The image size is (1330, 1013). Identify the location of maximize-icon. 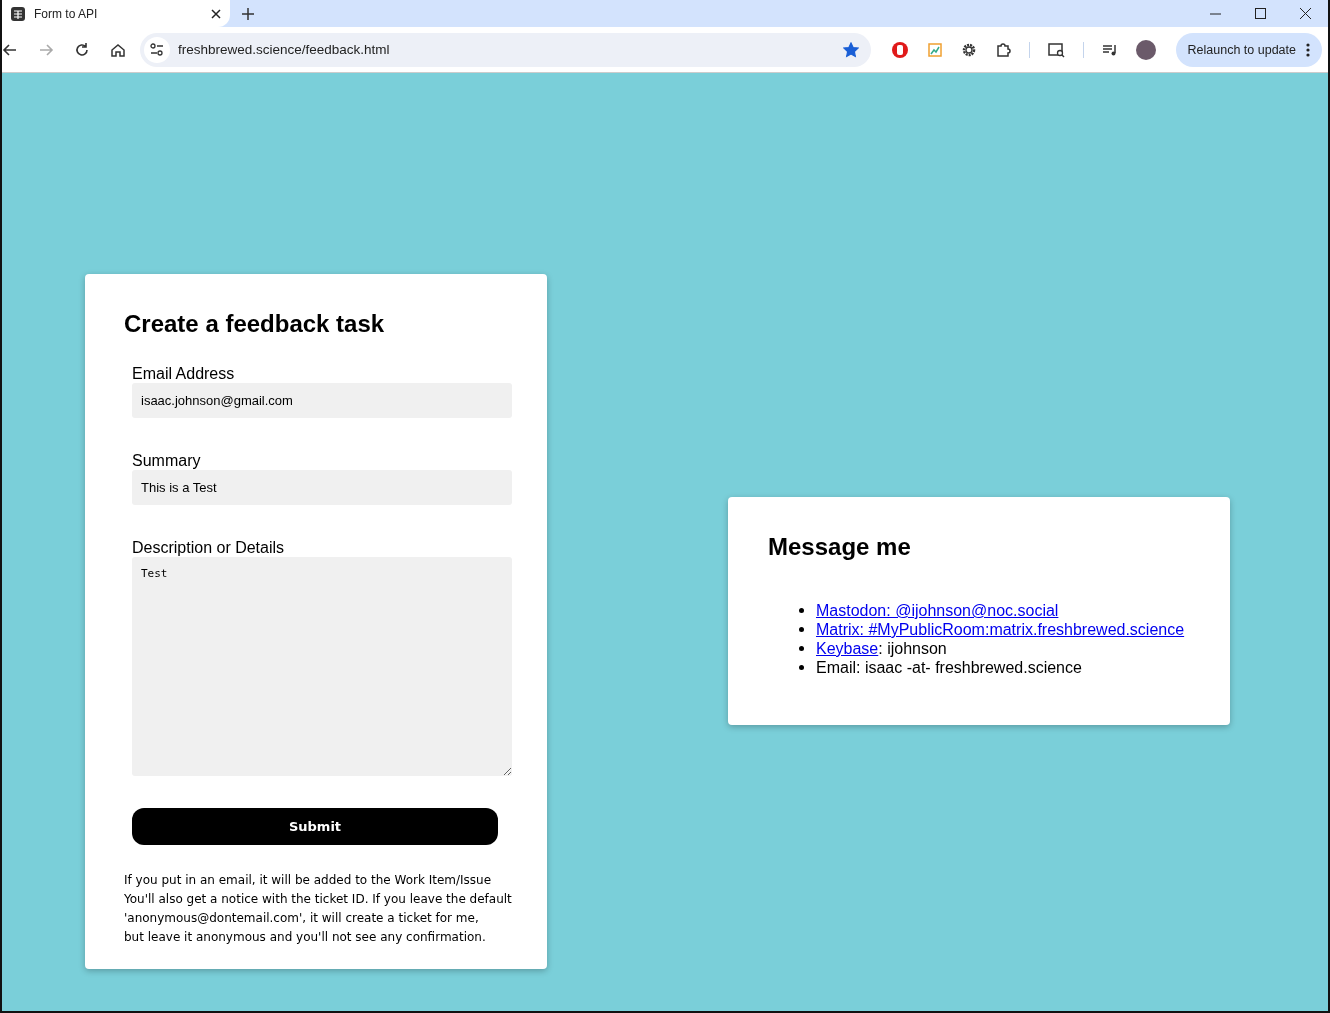
(1260, 13).